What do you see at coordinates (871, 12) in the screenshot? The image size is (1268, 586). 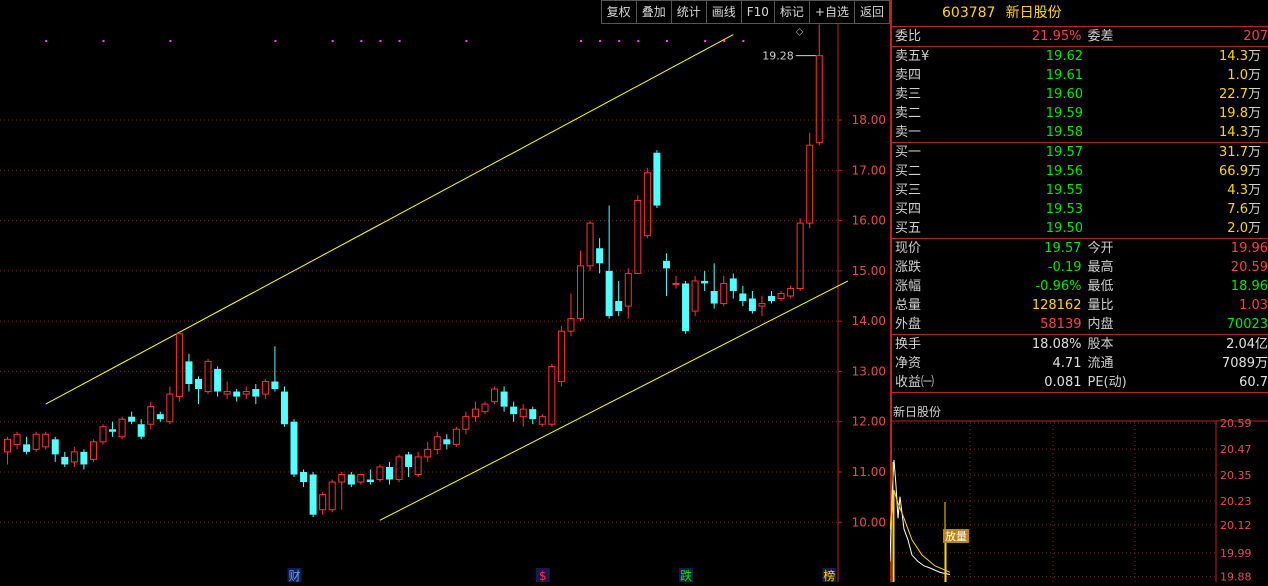 I see `toolbar-button-7: 返回` at bounding box center [871, 12].